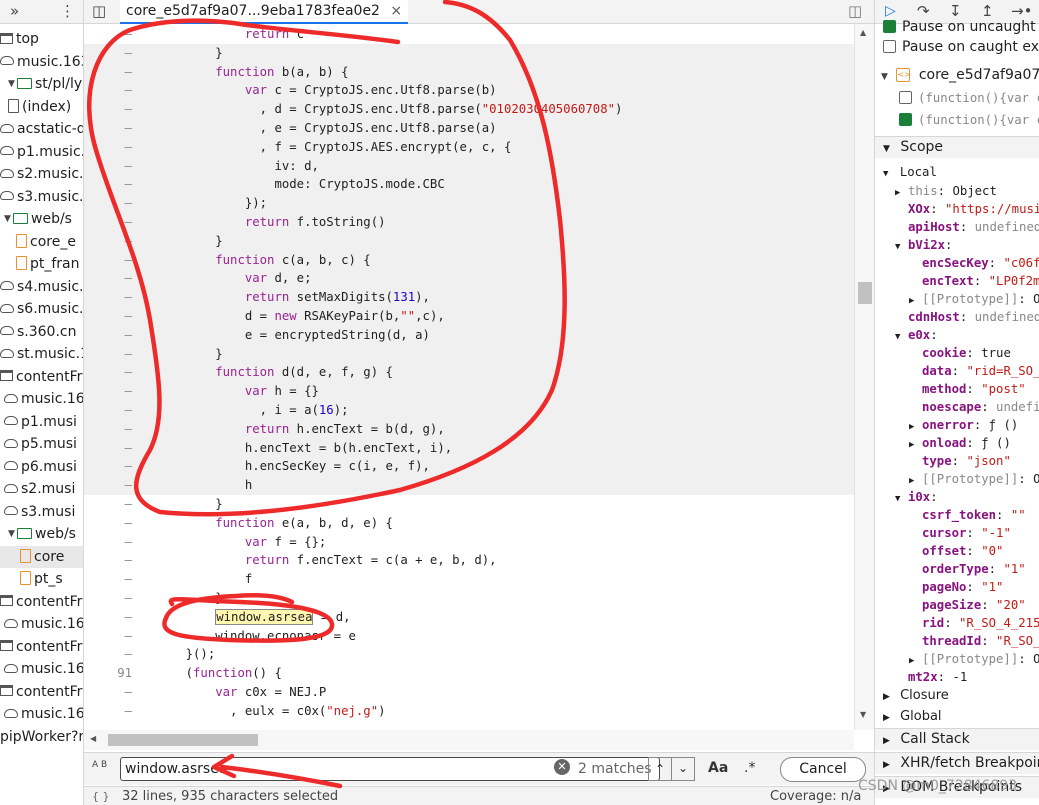 The width and height of the screenshot is (1039, 805). What do you see at coordinates (41, 39) in the screenshot?
I see `tree-item: top` at bounding box center [41, 39].